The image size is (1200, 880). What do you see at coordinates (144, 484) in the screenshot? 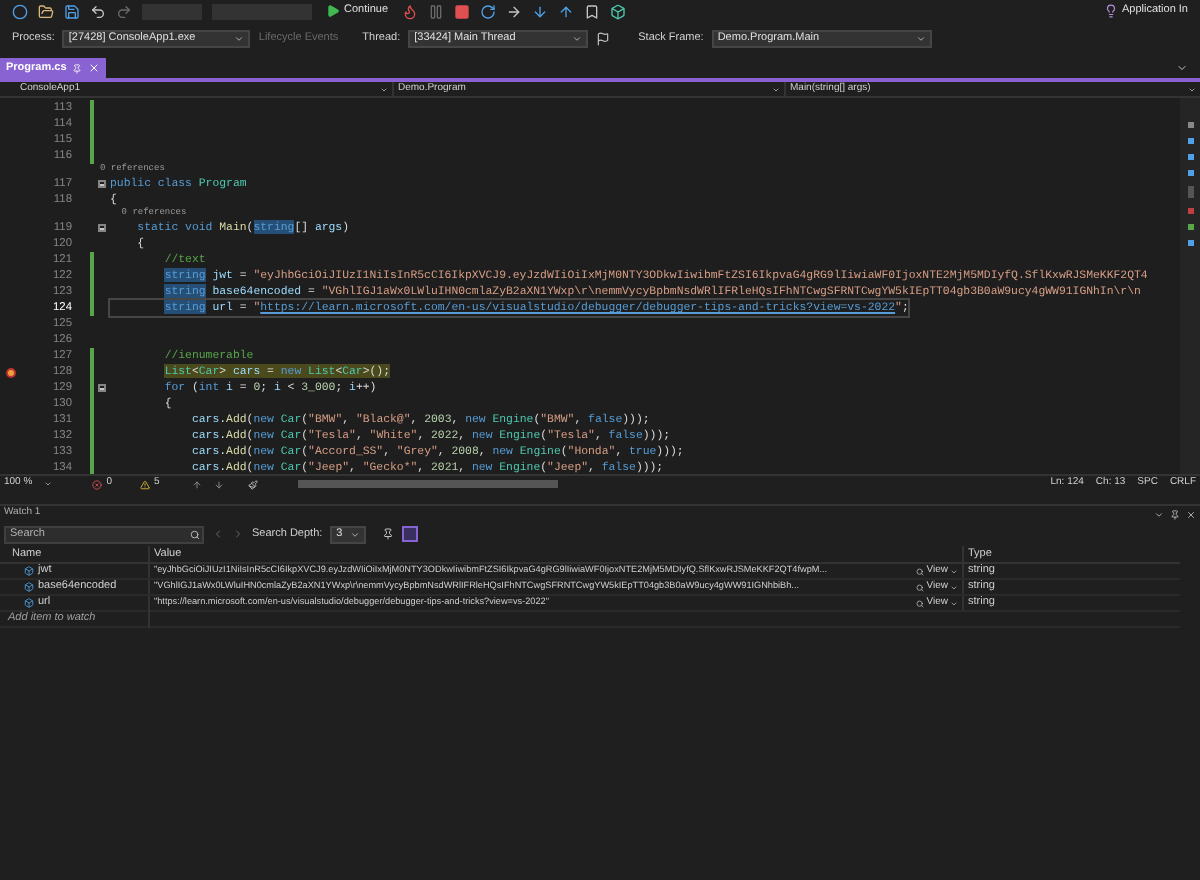
I see `warning-icon` at bounding box center [144, 484].